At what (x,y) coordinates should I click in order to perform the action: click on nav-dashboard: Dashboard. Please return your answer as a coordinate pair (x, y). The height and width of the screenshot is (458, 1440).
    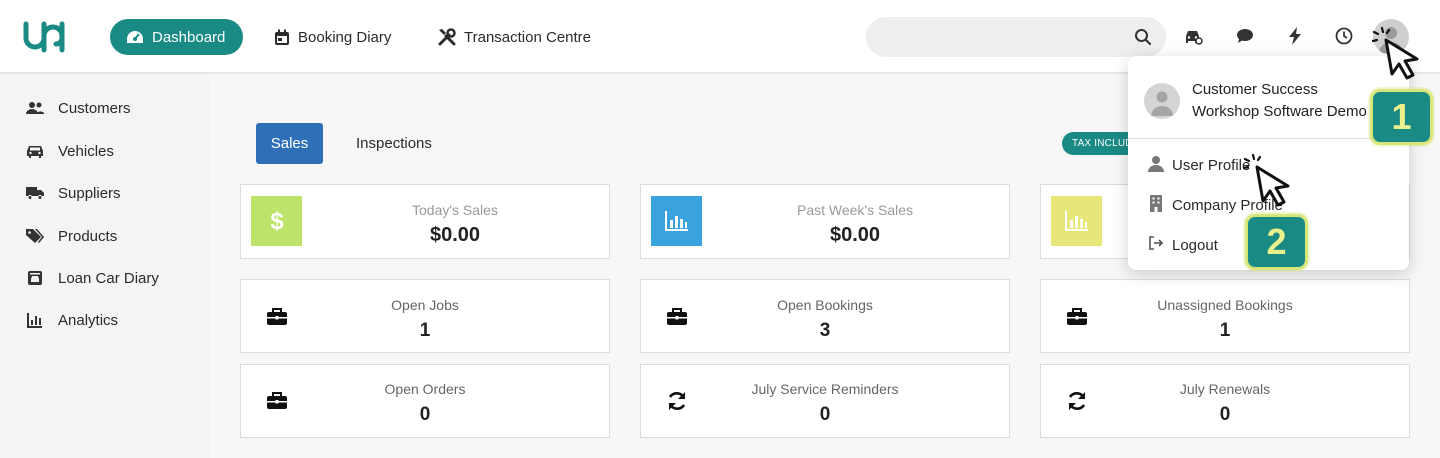
    Looking at the image, I should click on (177, 37).